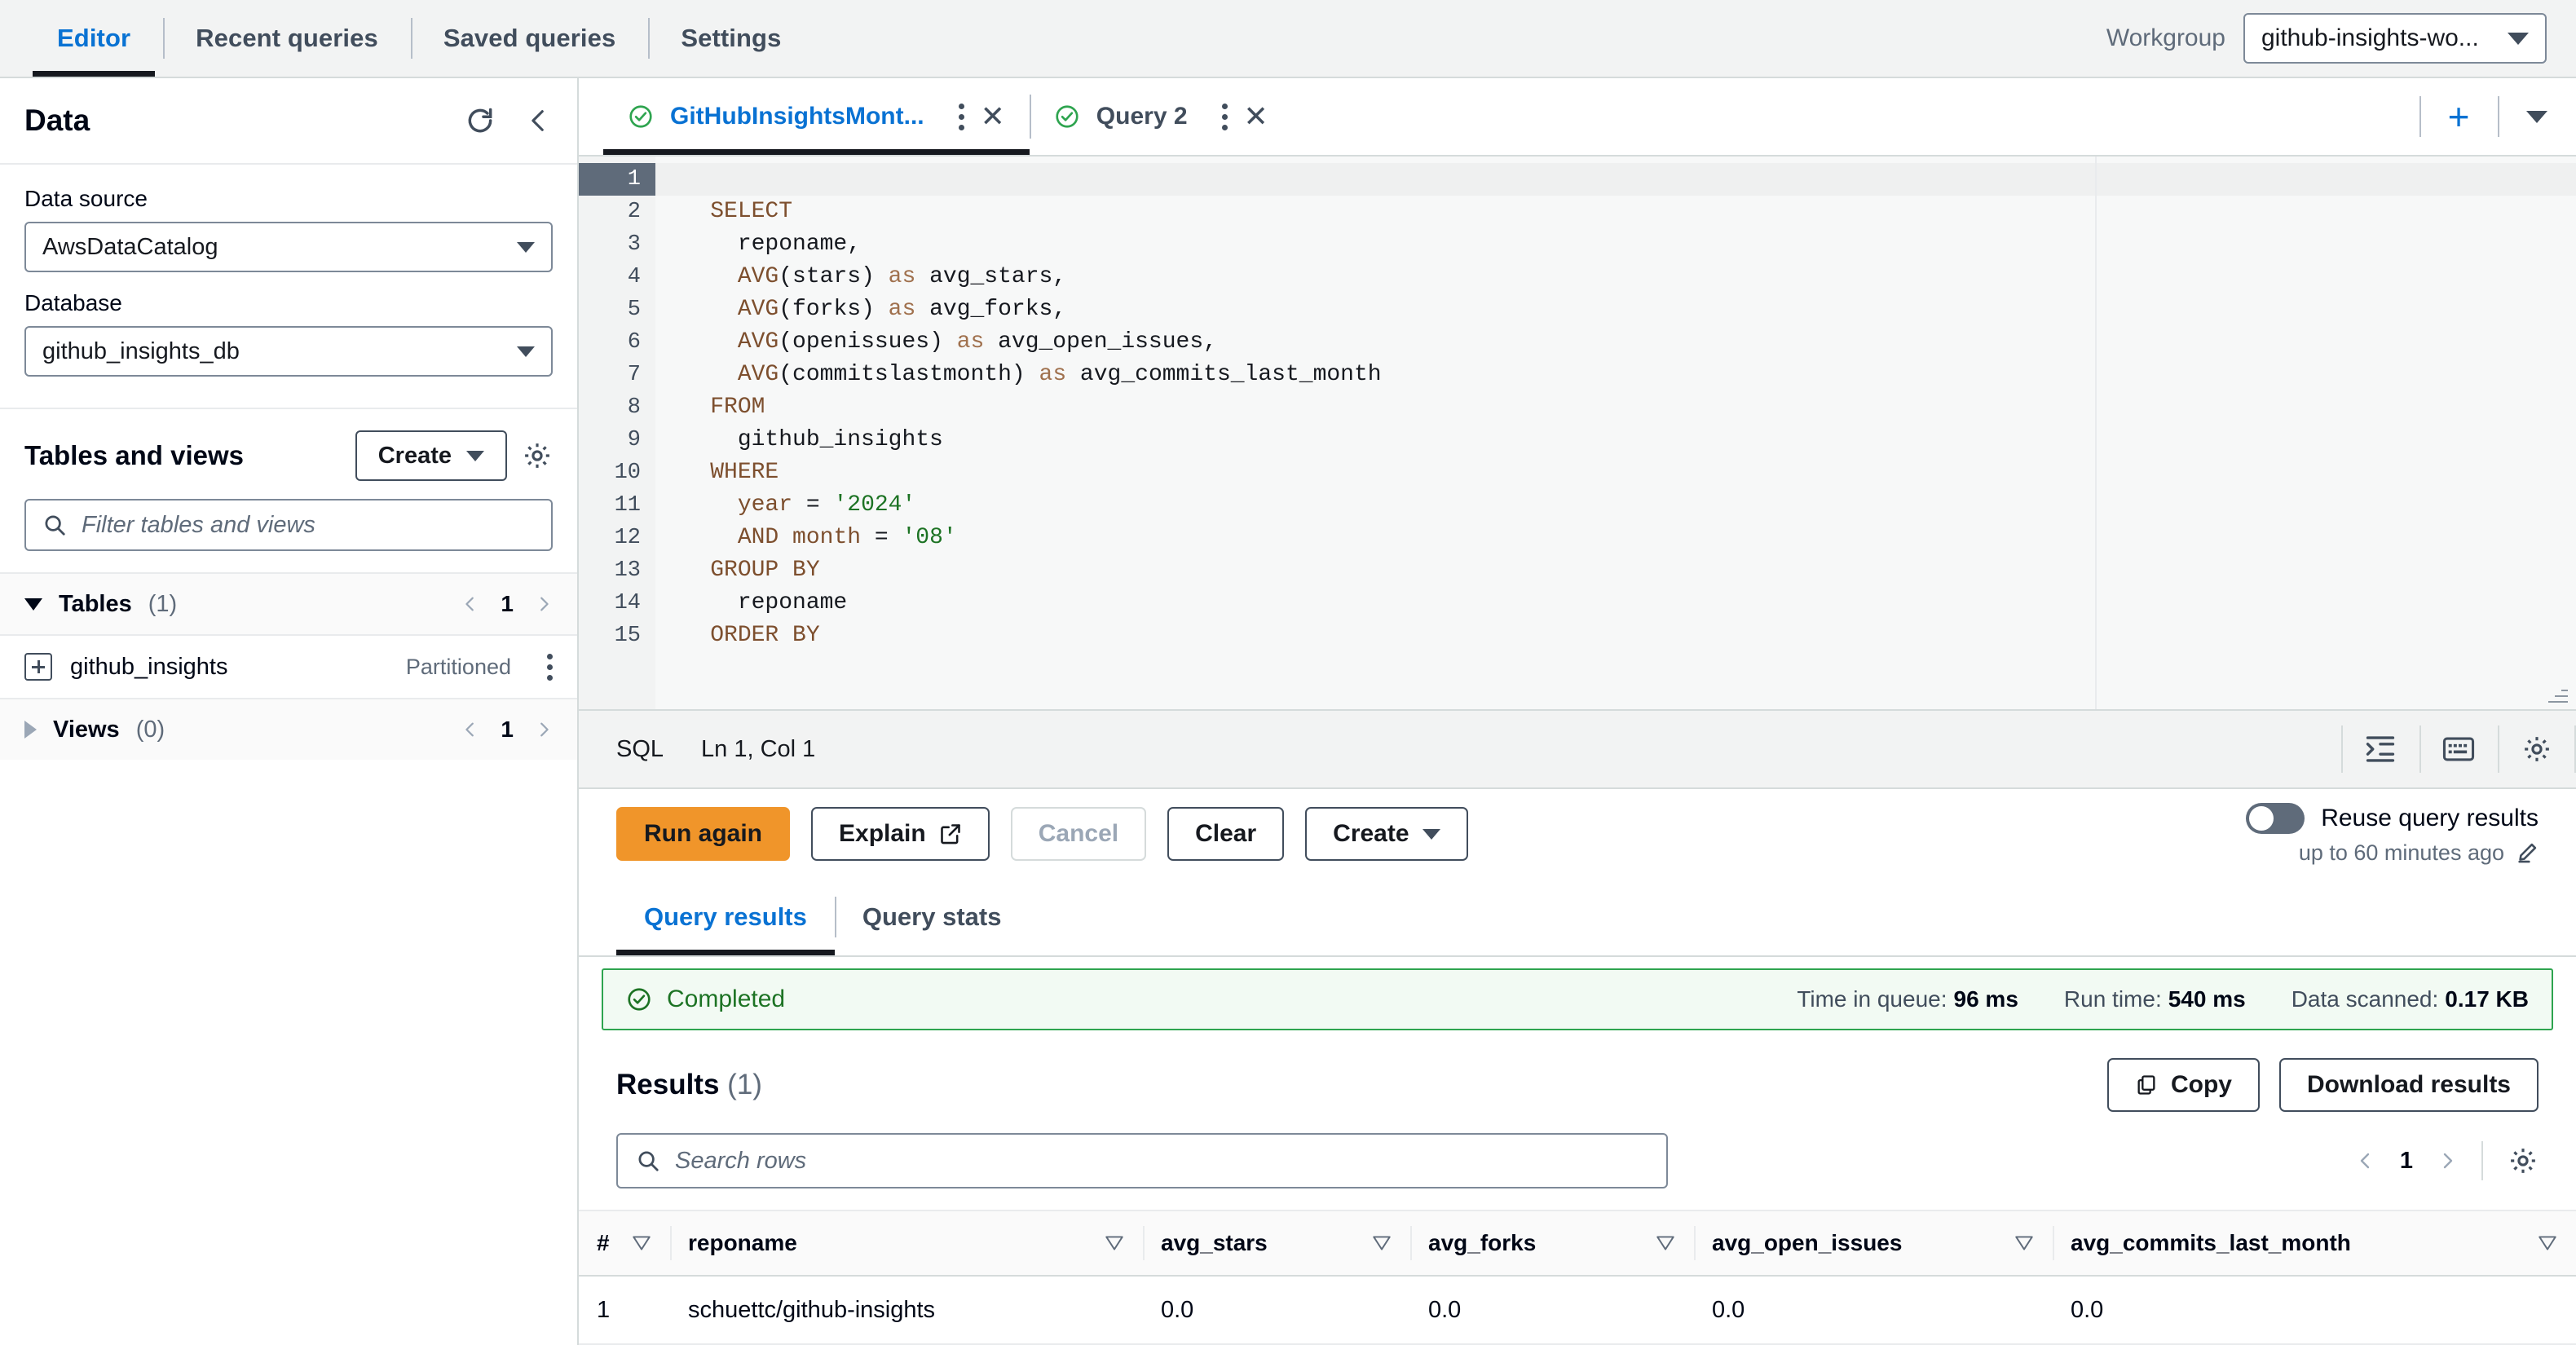 Image resolution: width=2576 pixels, height=1345 pixels. I want to click on explain-button: Explain, so click(900, 834).